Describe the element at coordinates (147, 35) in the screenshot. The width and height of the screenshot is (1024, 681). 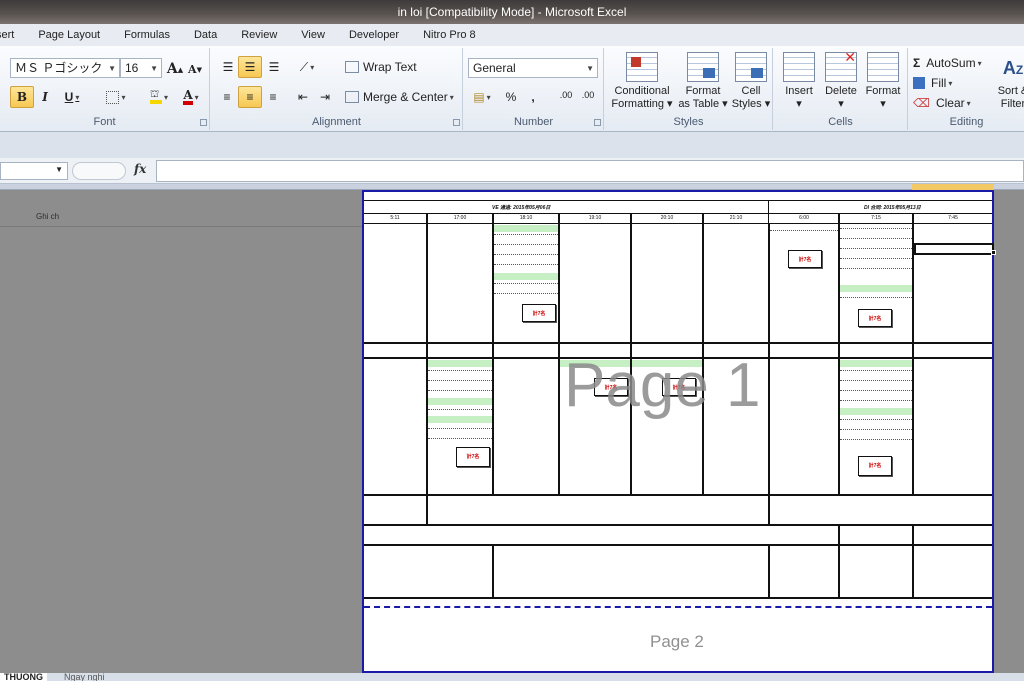
I see `tab-formulas: Formulas` at that location.